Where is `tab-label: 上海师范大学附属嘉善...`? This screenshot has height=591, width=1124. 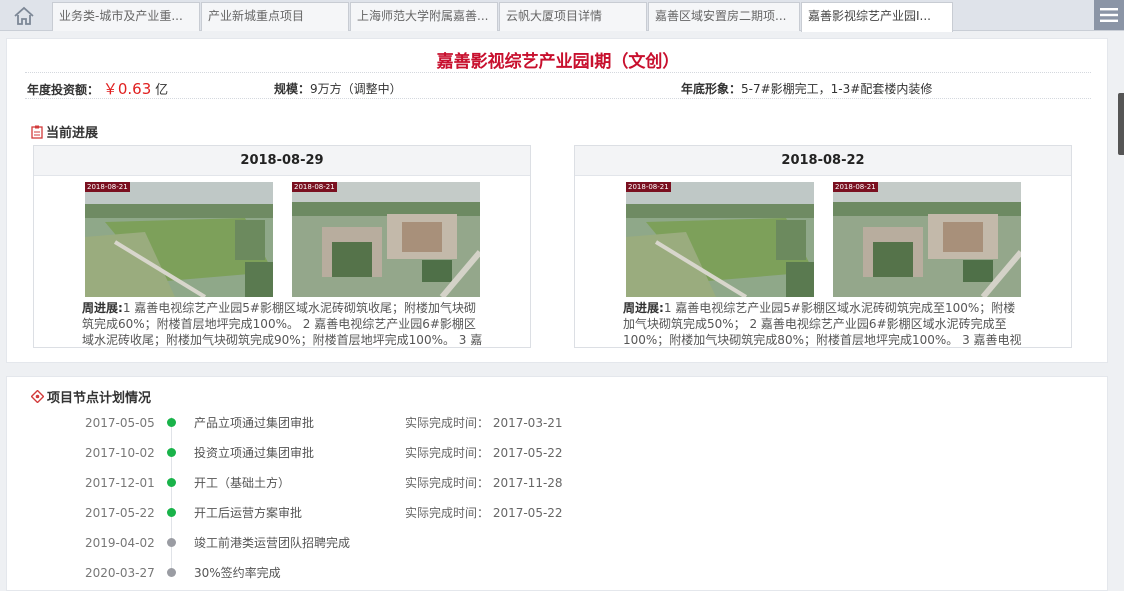
tab-label: 上海师范大学附属嘉善... is located at coordinates (423, 16).